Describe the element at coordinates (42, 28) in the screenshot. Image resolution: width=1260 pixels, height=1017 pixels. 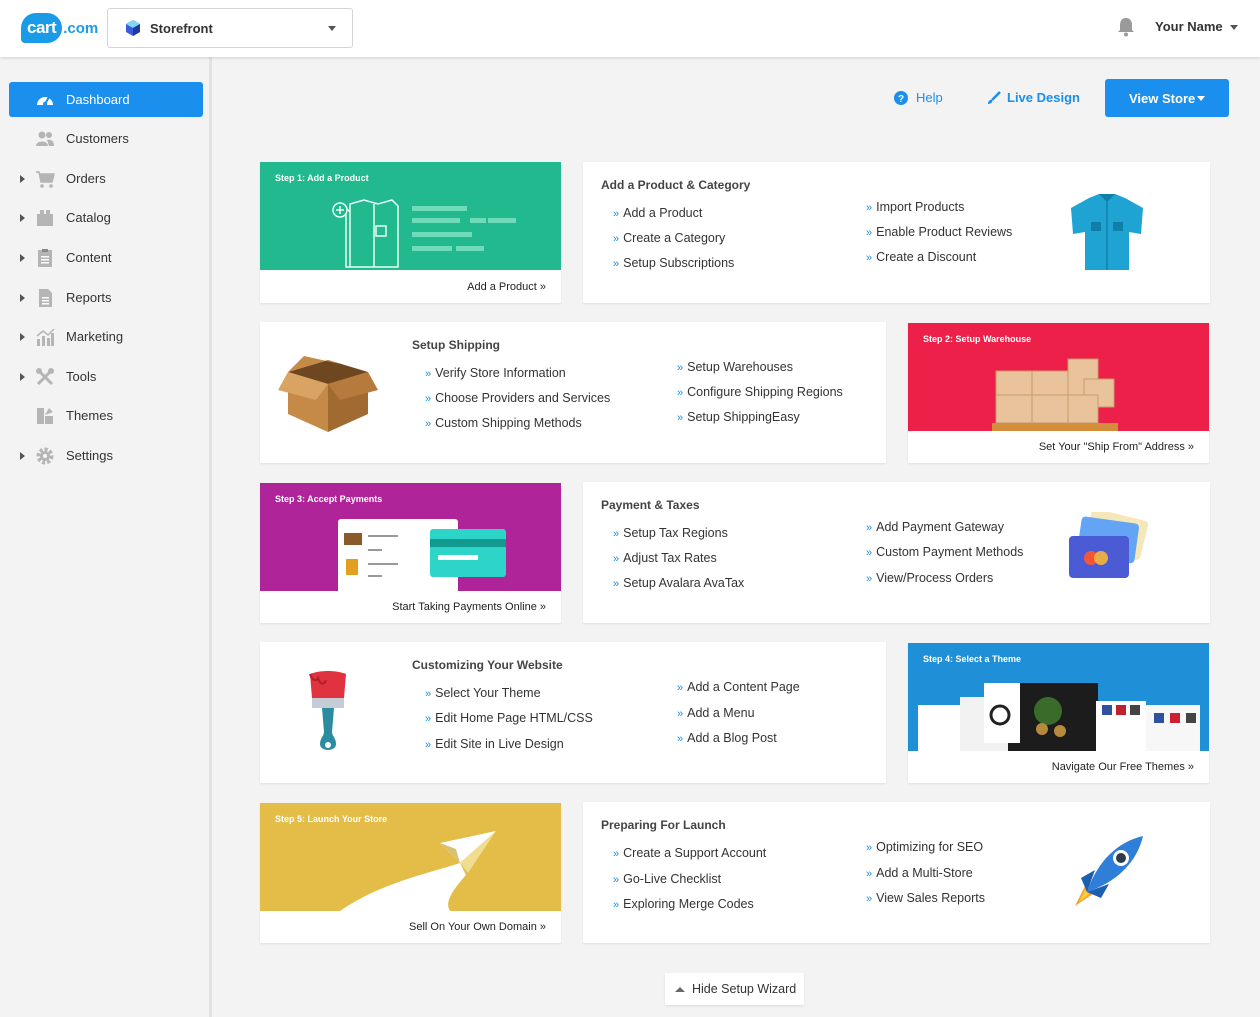
I see `logo-text: cart` at that location.